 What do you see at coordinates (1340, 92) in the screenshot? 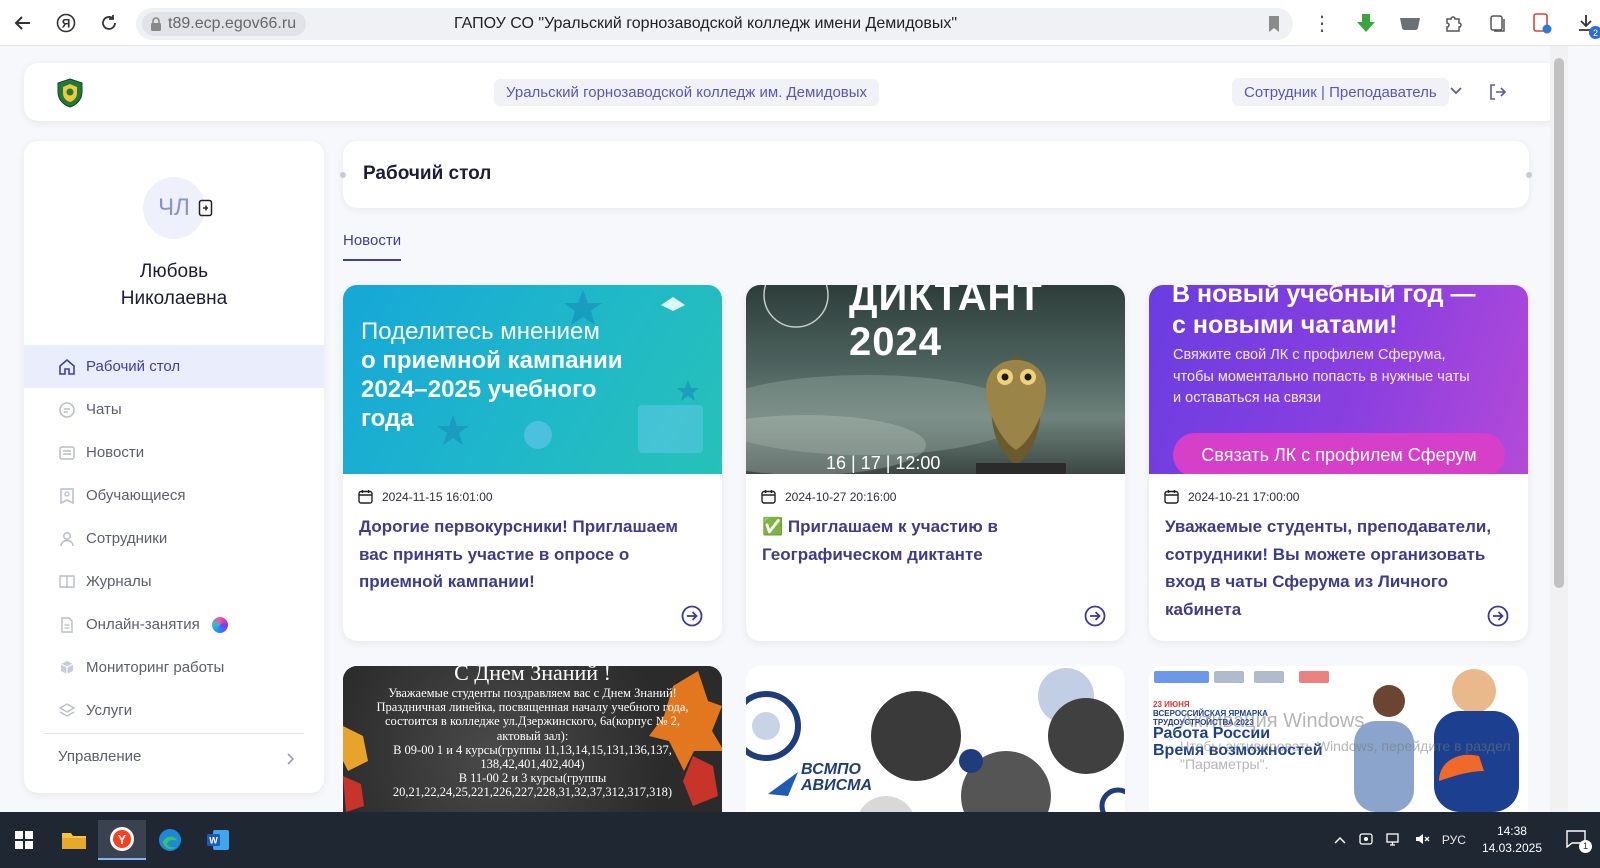
I see `role-selector: Сотрудник | Преподаватель` at bounding box center [1340, 92].